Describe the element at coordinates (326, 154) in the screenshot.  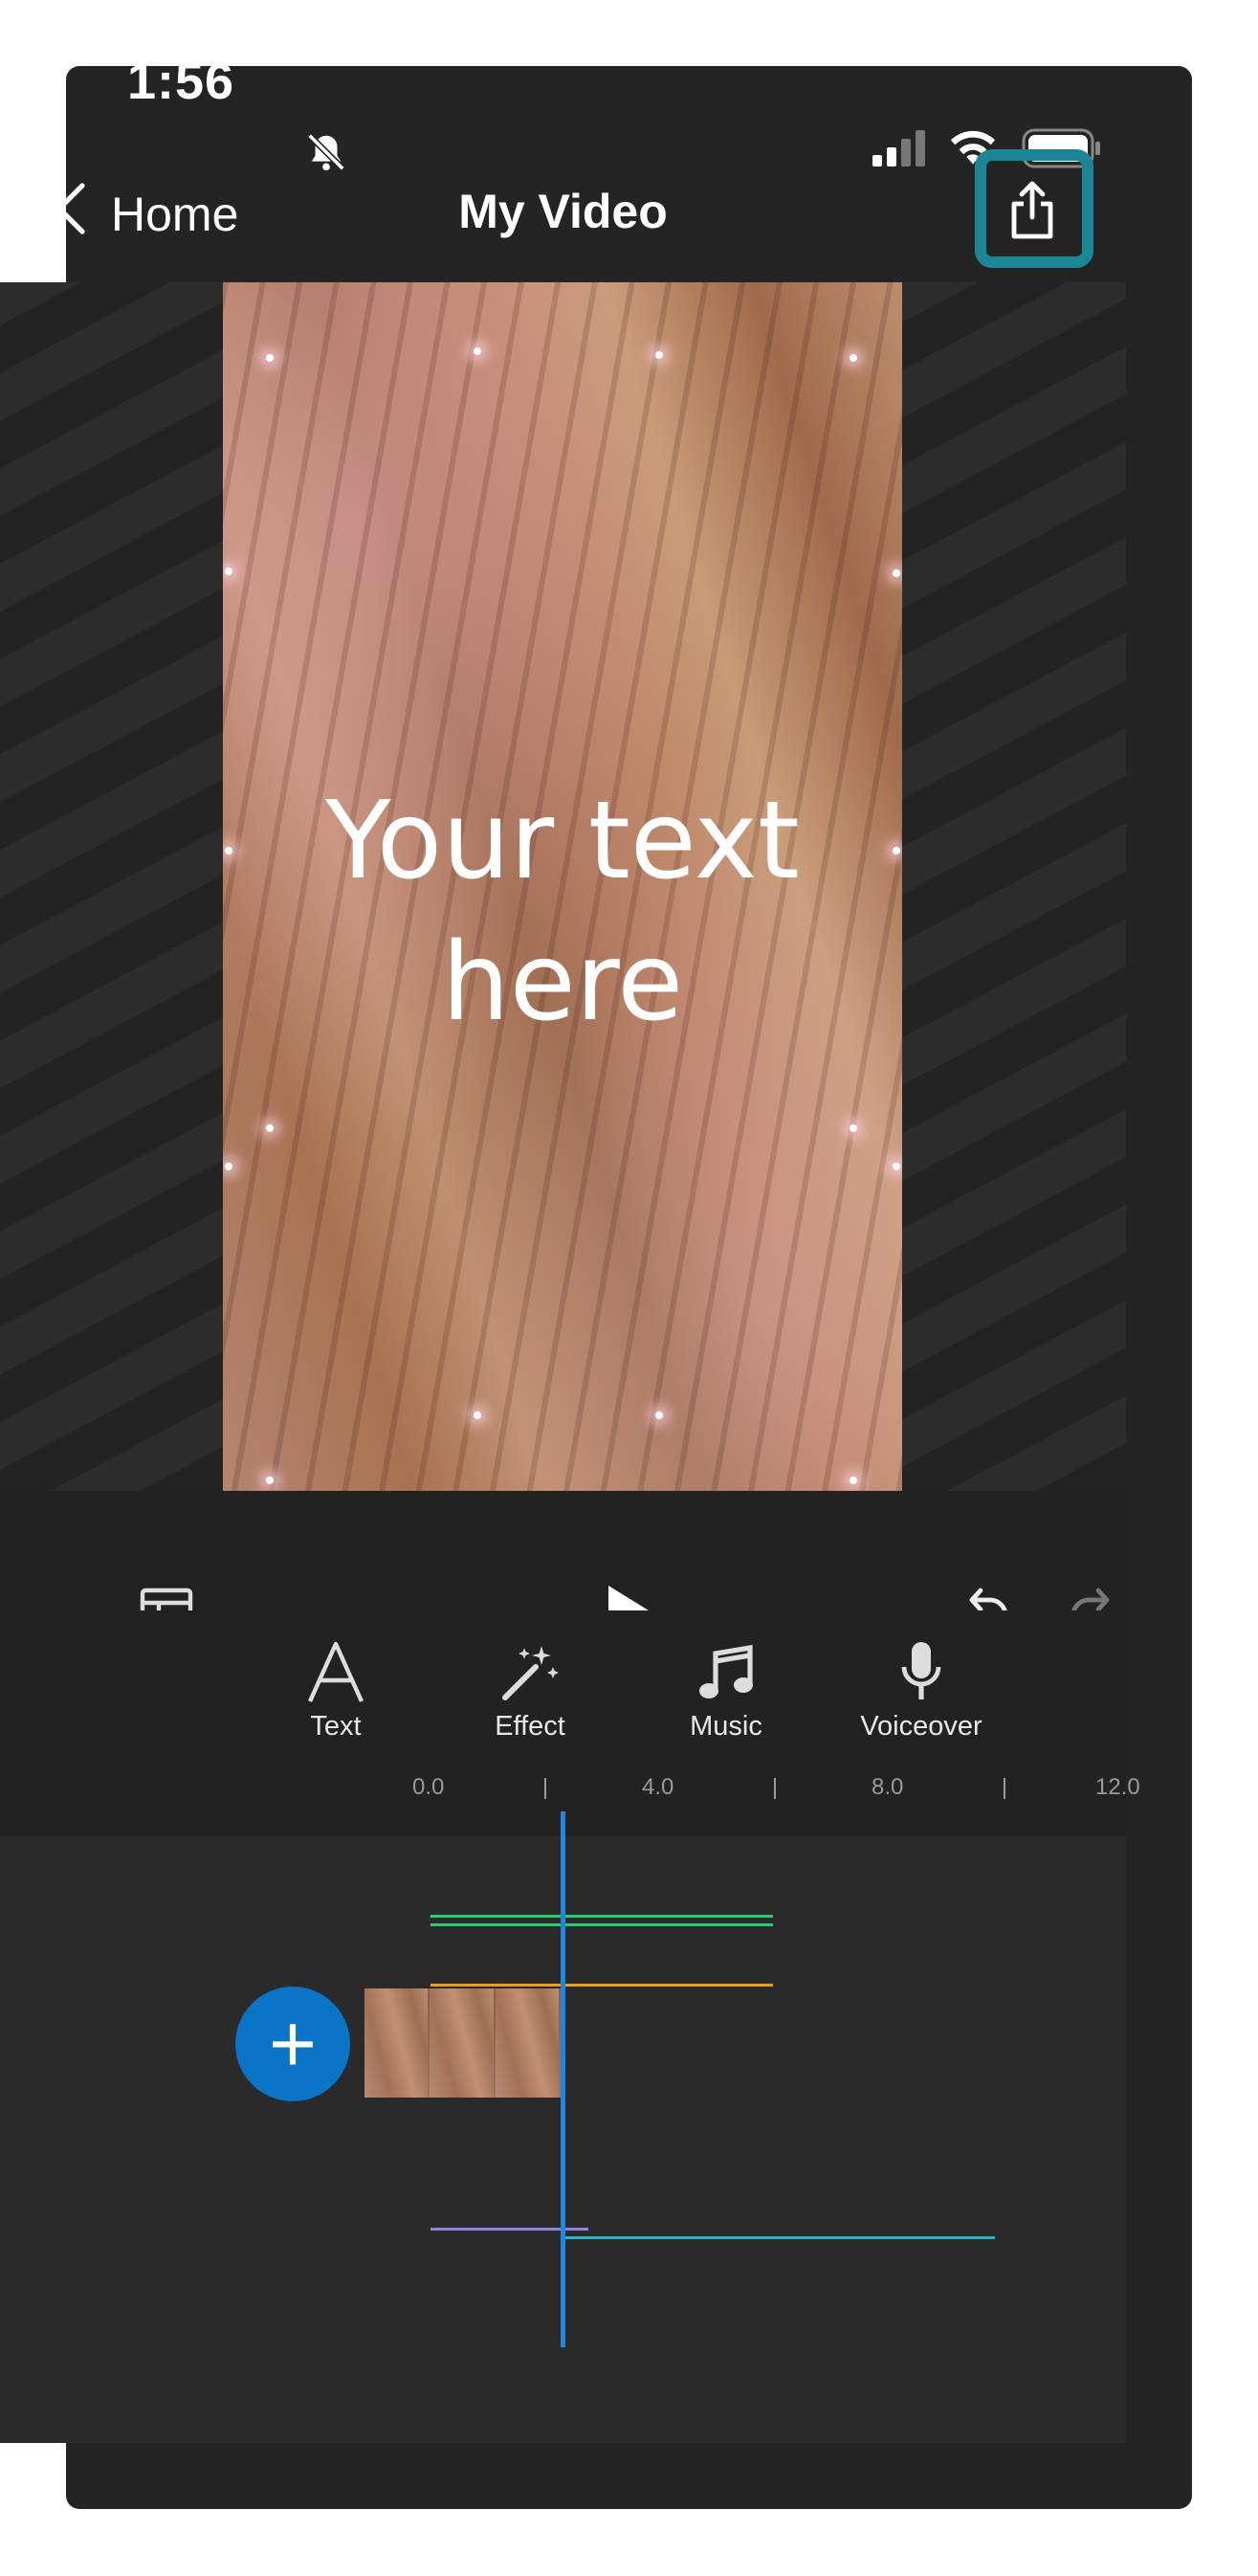
I see `bell-muted-icon` at that location.